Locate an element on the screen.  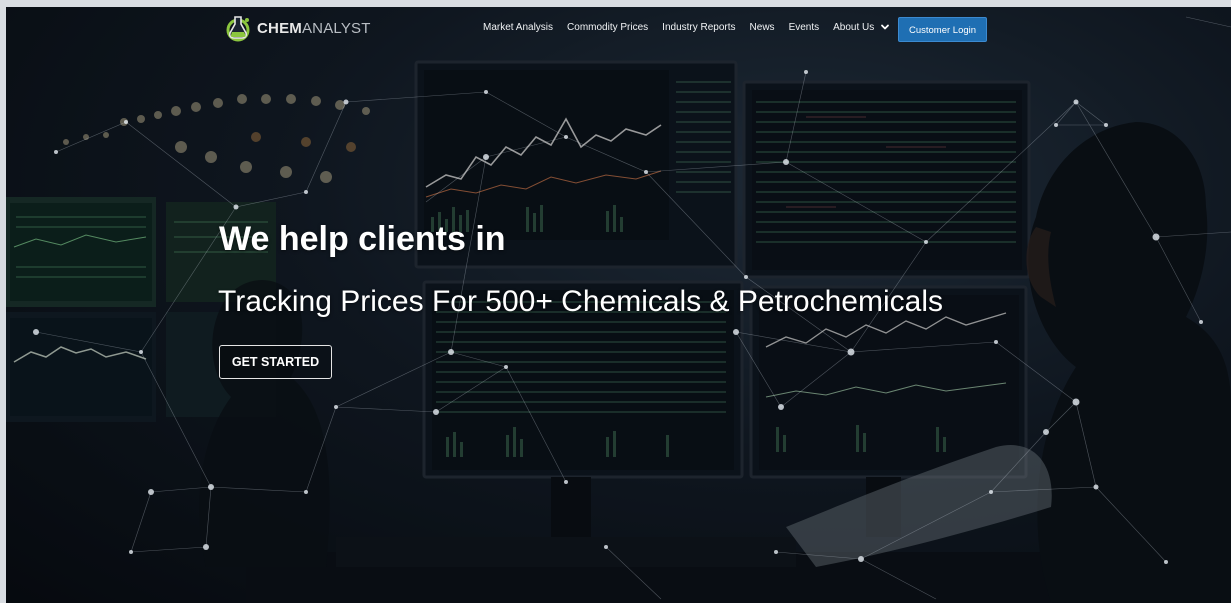
chemanalyst-logo: CHEMANALYST is located at coordinates (297, 28).